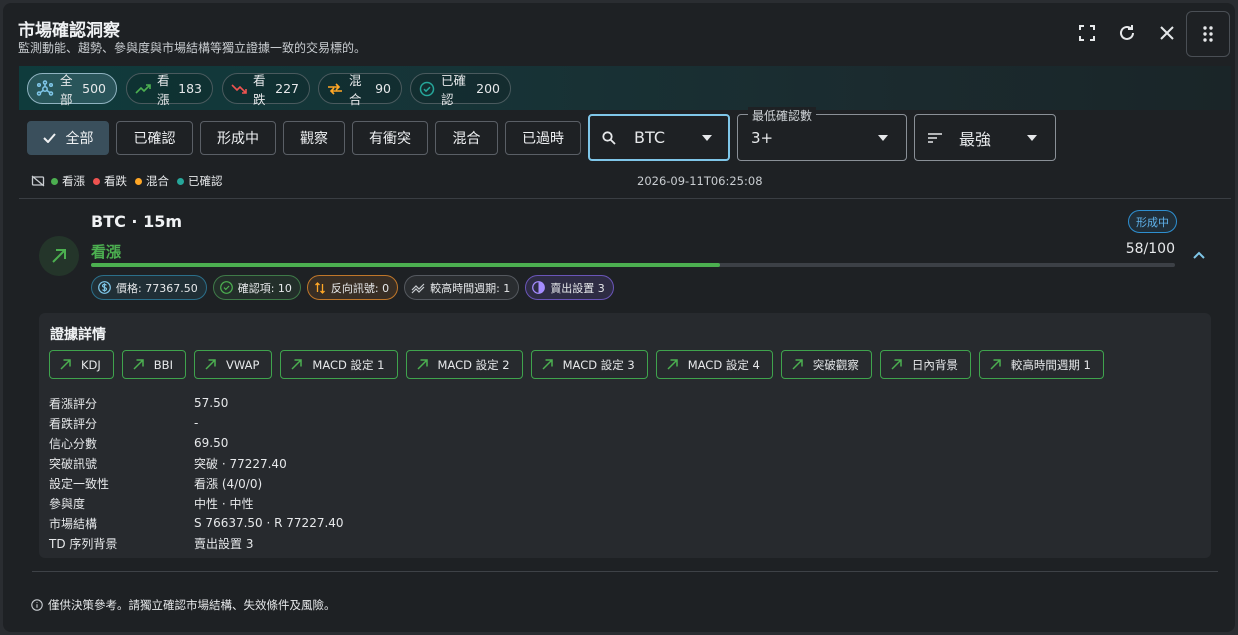  What do you see at coordinates (466, 138) in the screenshot?
I see `filter-mixed: 混合` at bounding box center [466, 138].